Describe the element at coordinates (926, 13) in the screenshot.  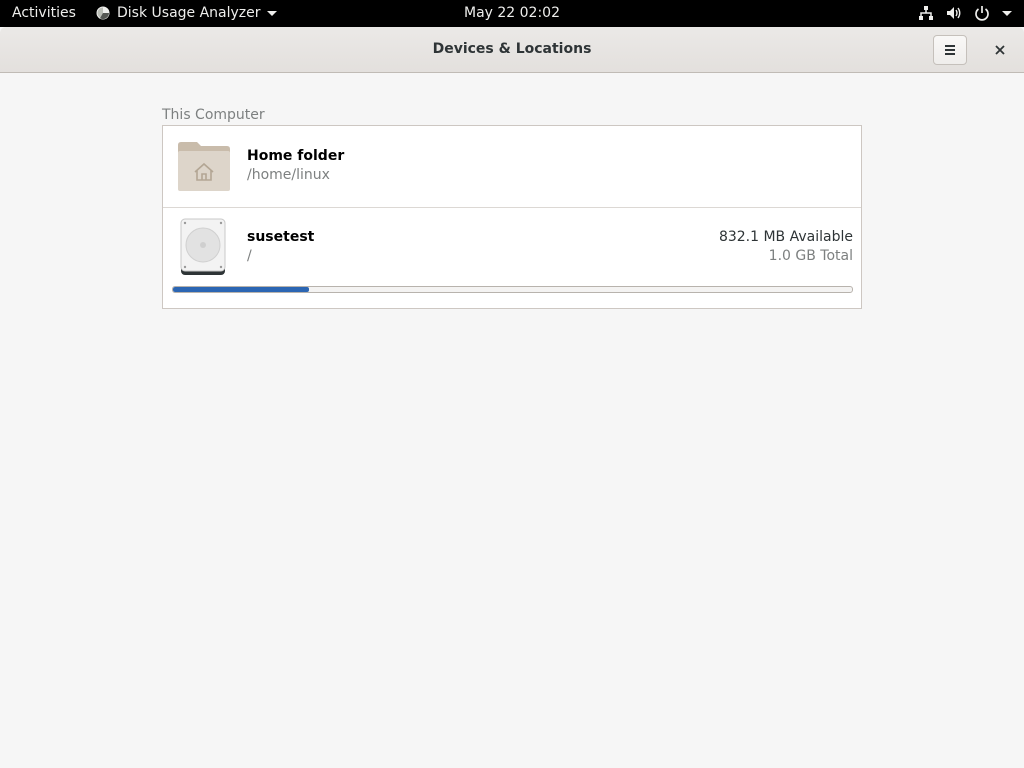
I see `network-icon` at that location.